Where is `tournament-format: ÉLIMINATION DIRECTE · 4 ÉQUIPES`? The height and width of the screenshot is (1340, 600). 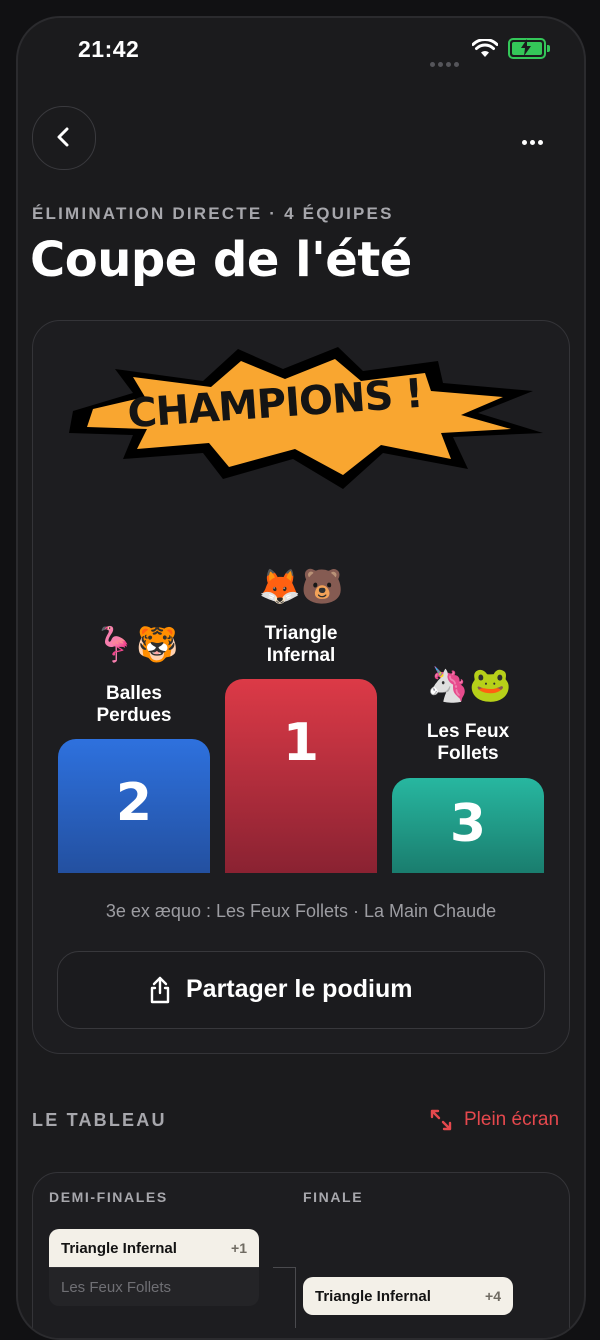 tournament-format: ÉLIMINATION DIRECTE · 4 ÉQUIPES is located at coordinates (213, 213).